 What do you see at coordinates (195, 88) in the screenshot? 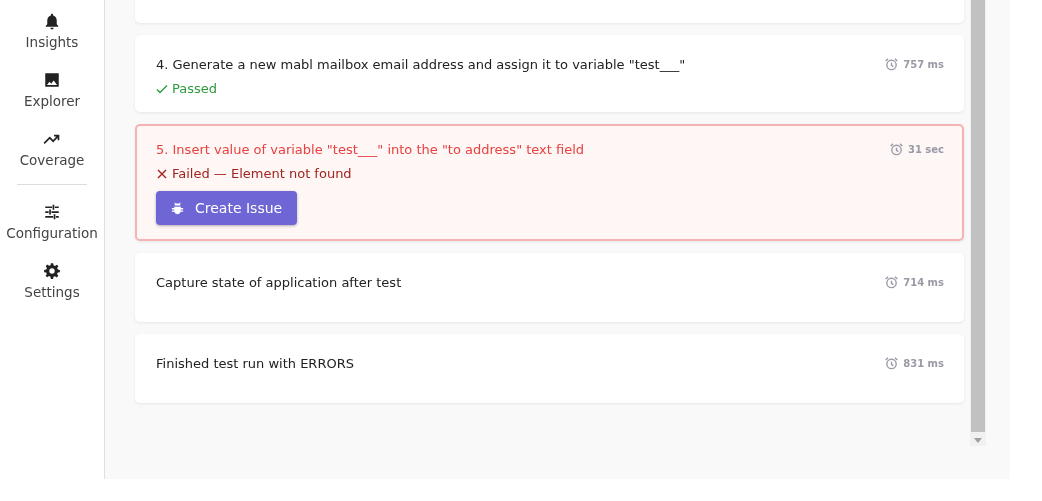
I see `status-text: Passed` at bounding box center [195, 88].